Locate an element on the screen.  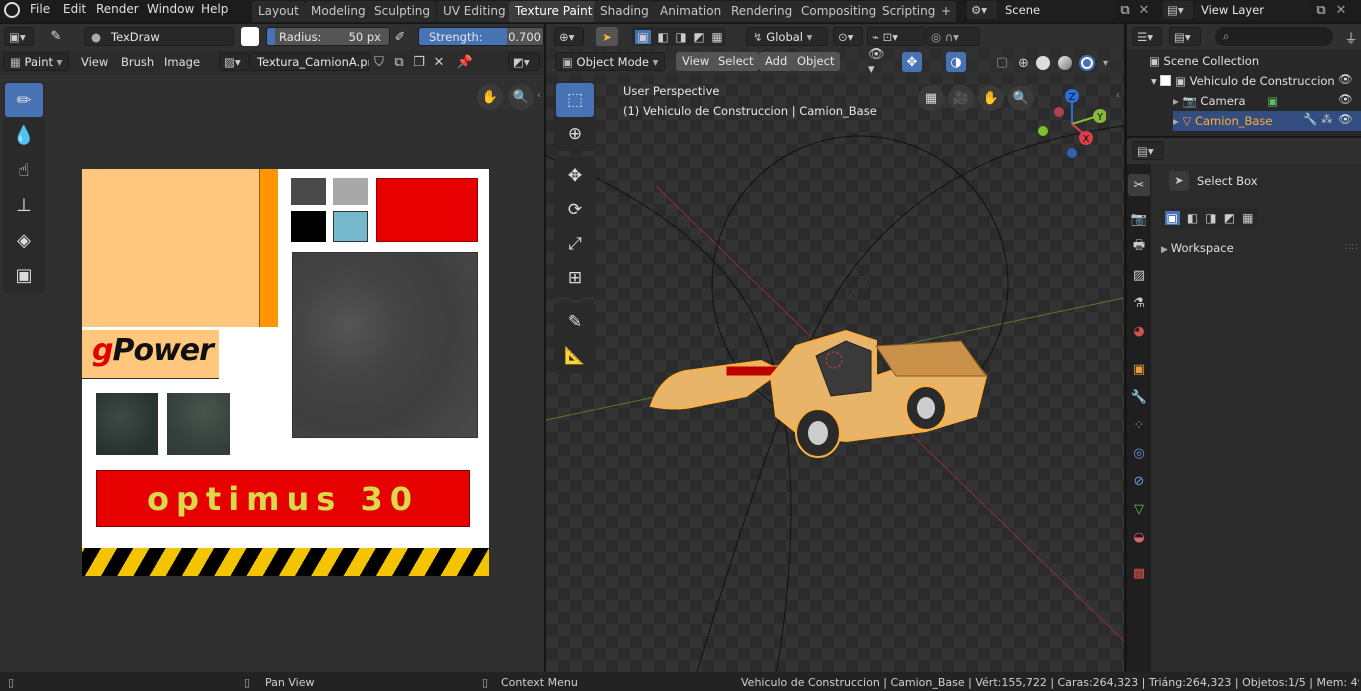
snapping-icon: ⌁ ⊡▾ is located at coordinates (896, 36).